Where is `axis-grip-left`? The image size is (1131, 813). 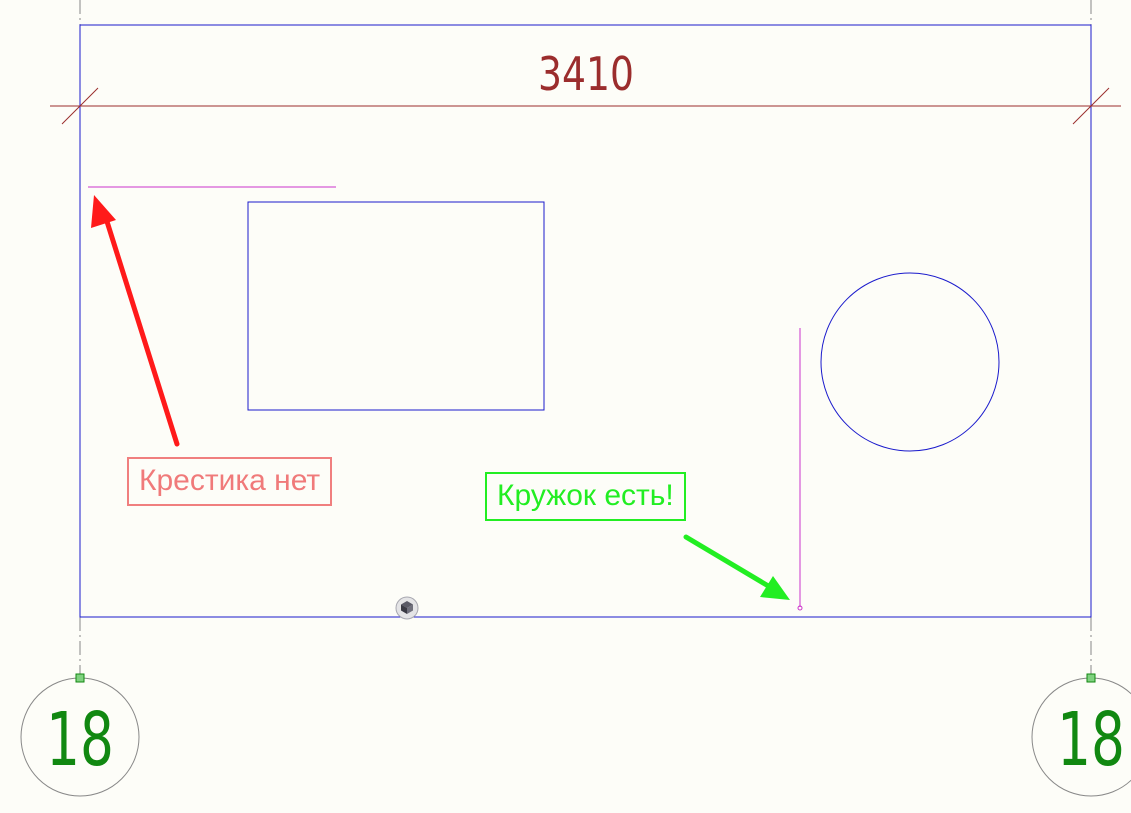
axis-grip-left is located at coordinates (80, 678).